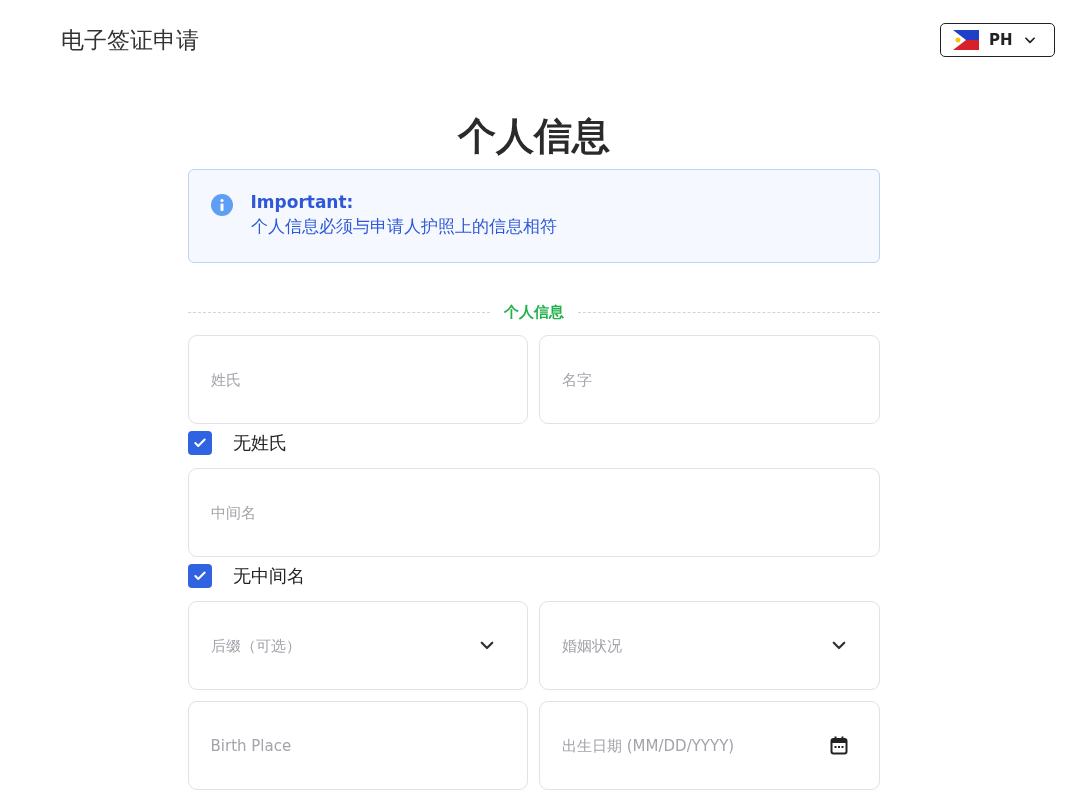 Image resolution: width=1067 pixels, height=791 pixels. What do you see at coordinates (357, 745) in the screenshot?
I see `input-field: Birth Place` at bounding box center [357, 745].